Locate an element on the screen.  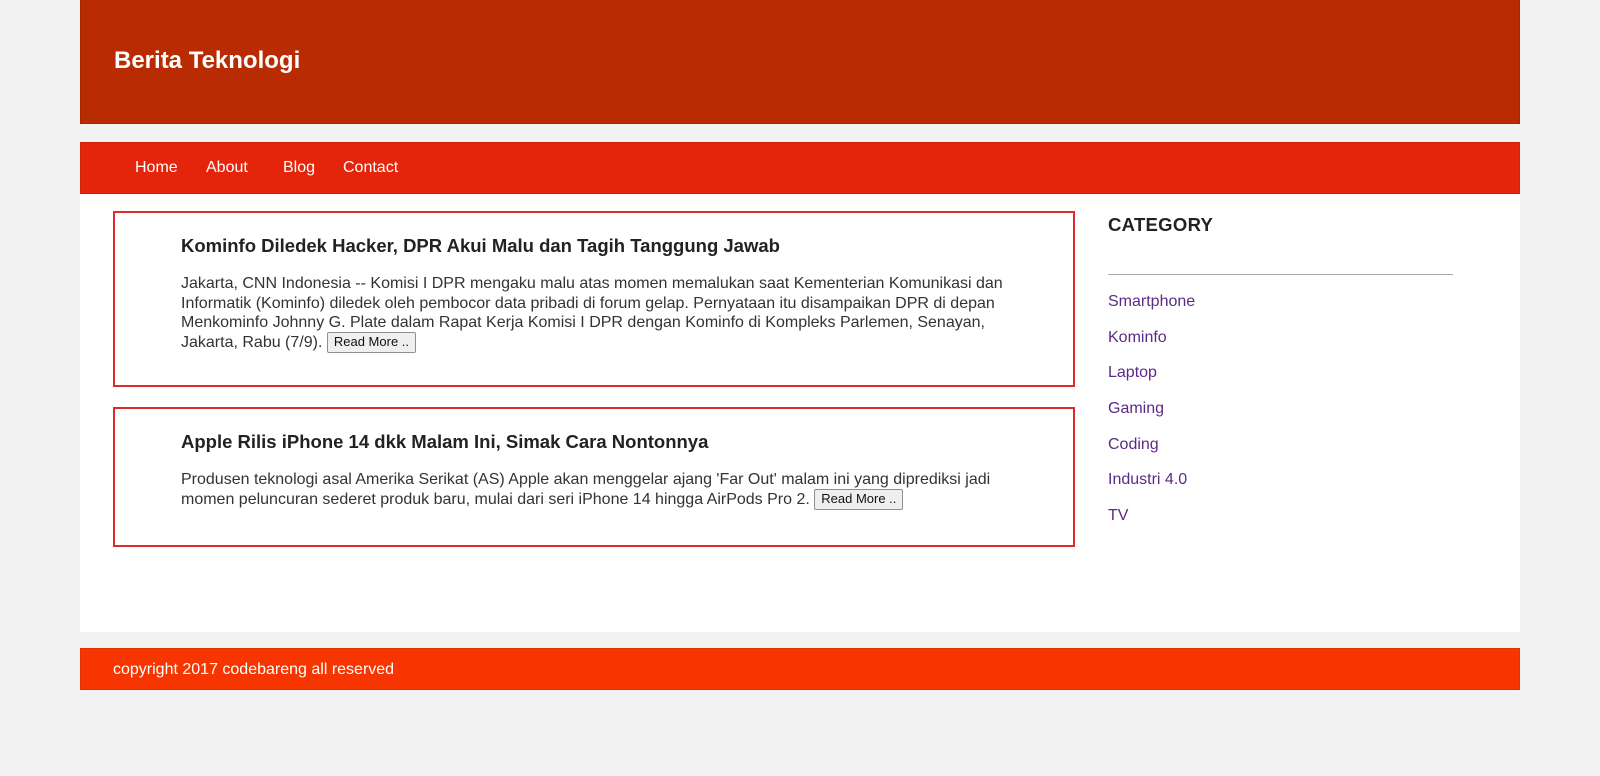
category-link-laptop: Laptop is located at coordinates (1132, 372).